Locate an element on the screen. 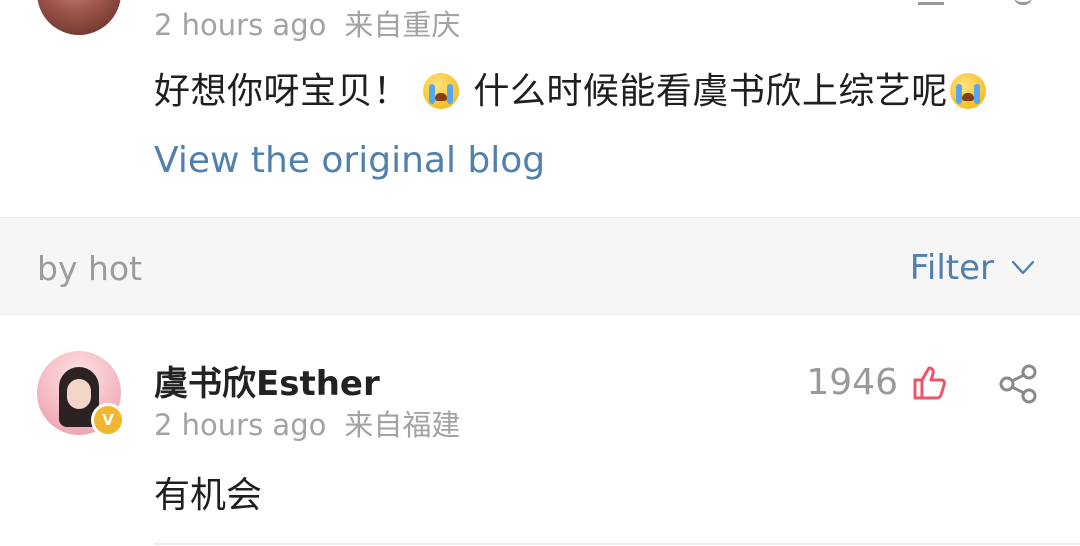  comment-text: 有机会 is located at coordinates (208, 495).